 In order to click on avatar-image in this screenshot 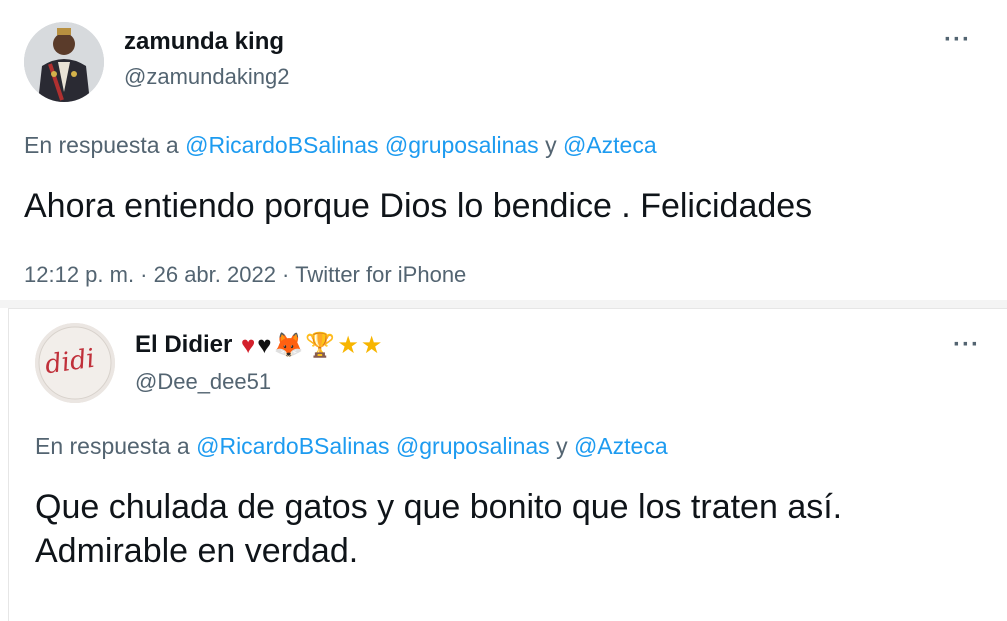, I will do `click(64, 62)`.